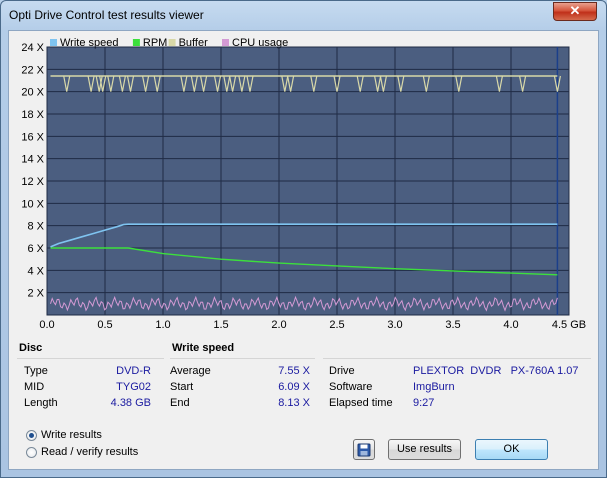  What do you see at coordinates (32, 115) in the screenshot?
I see `y-tick-label: 18 X` at bounding box center [32, 115].